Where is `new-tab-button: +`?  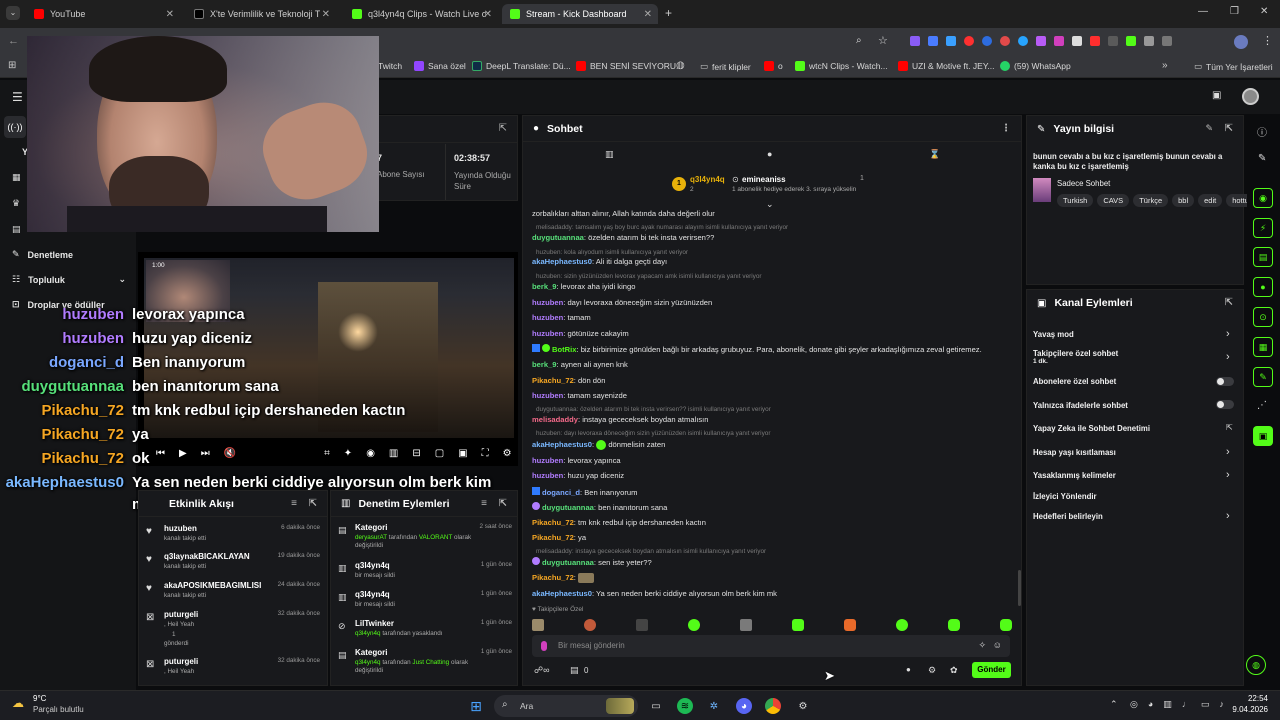
new-tab-button: + is located at coordinates (668, 13).